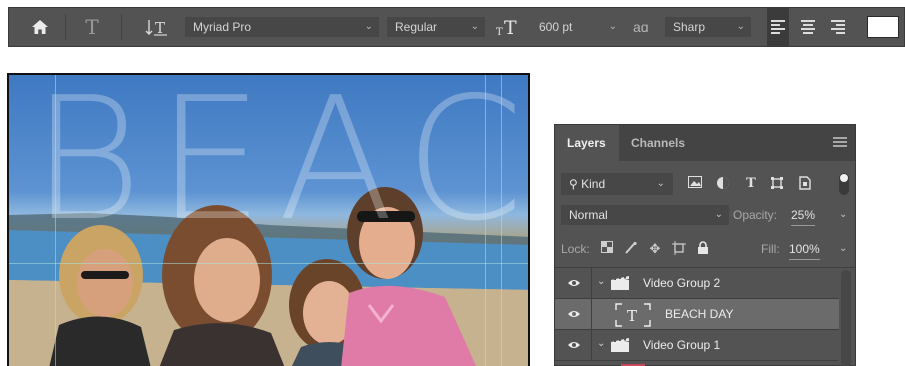  I want to click on font-size-value: 600 pt, so click(556, 27).